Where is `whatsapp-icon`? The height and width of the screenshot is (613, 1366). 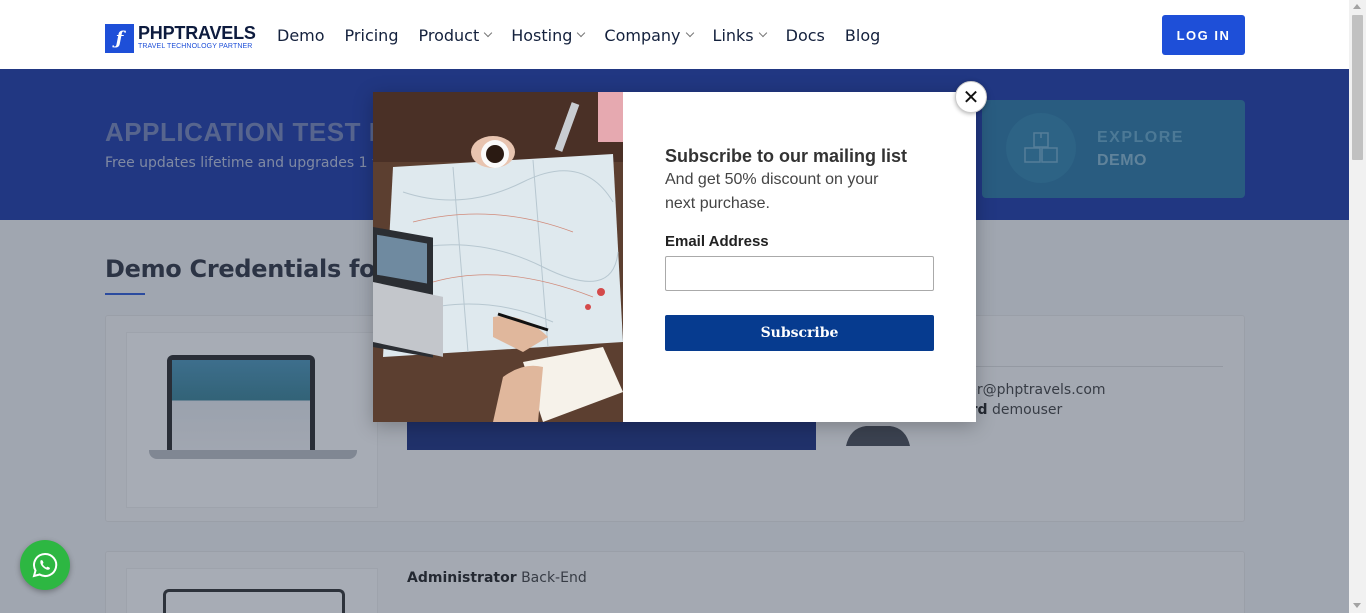 whatsapp-icon is located at coordinates (45, 565).